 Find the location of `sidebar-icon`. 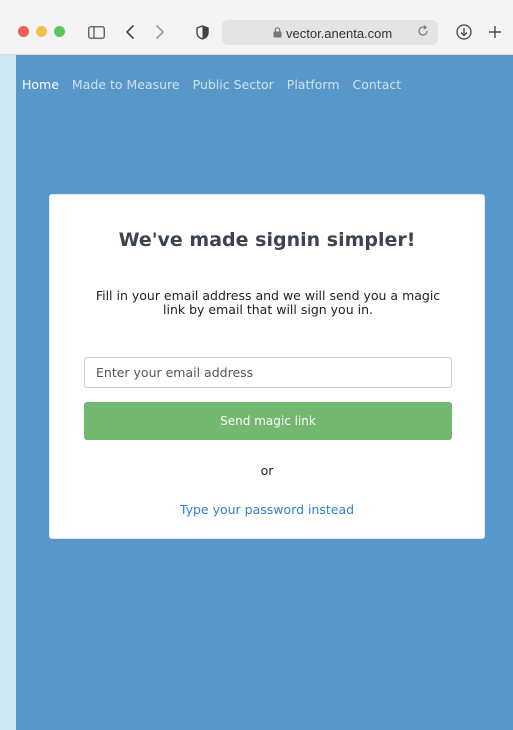

sidebar-icon is located at coordinates (96, 32).